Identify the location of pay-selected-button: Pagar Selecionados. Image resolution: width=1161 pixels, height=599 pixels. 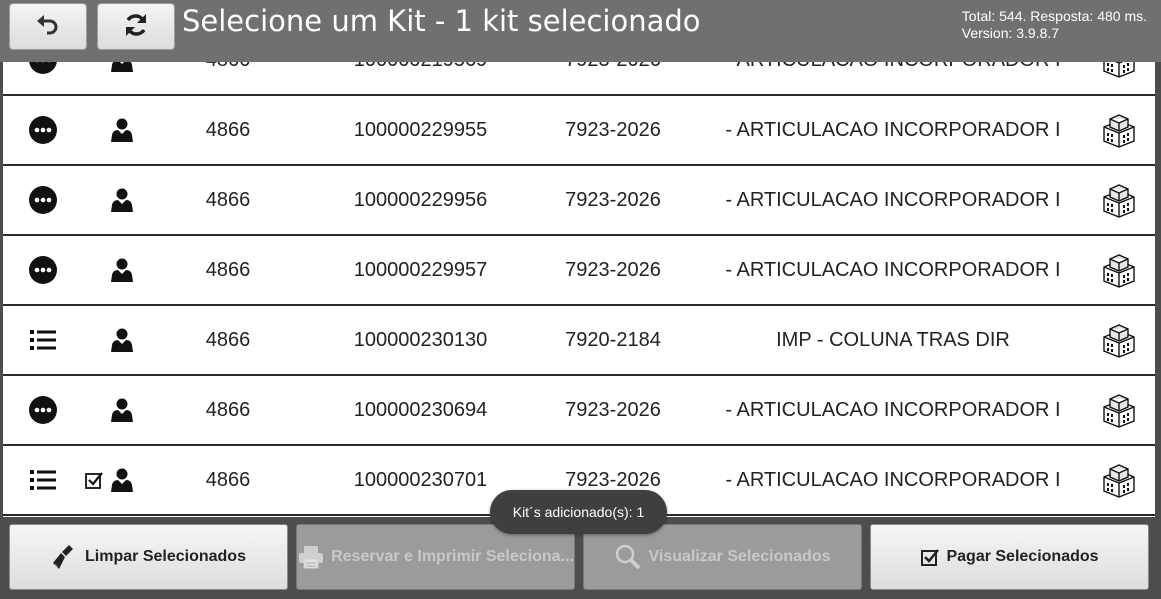
(1009, 557).